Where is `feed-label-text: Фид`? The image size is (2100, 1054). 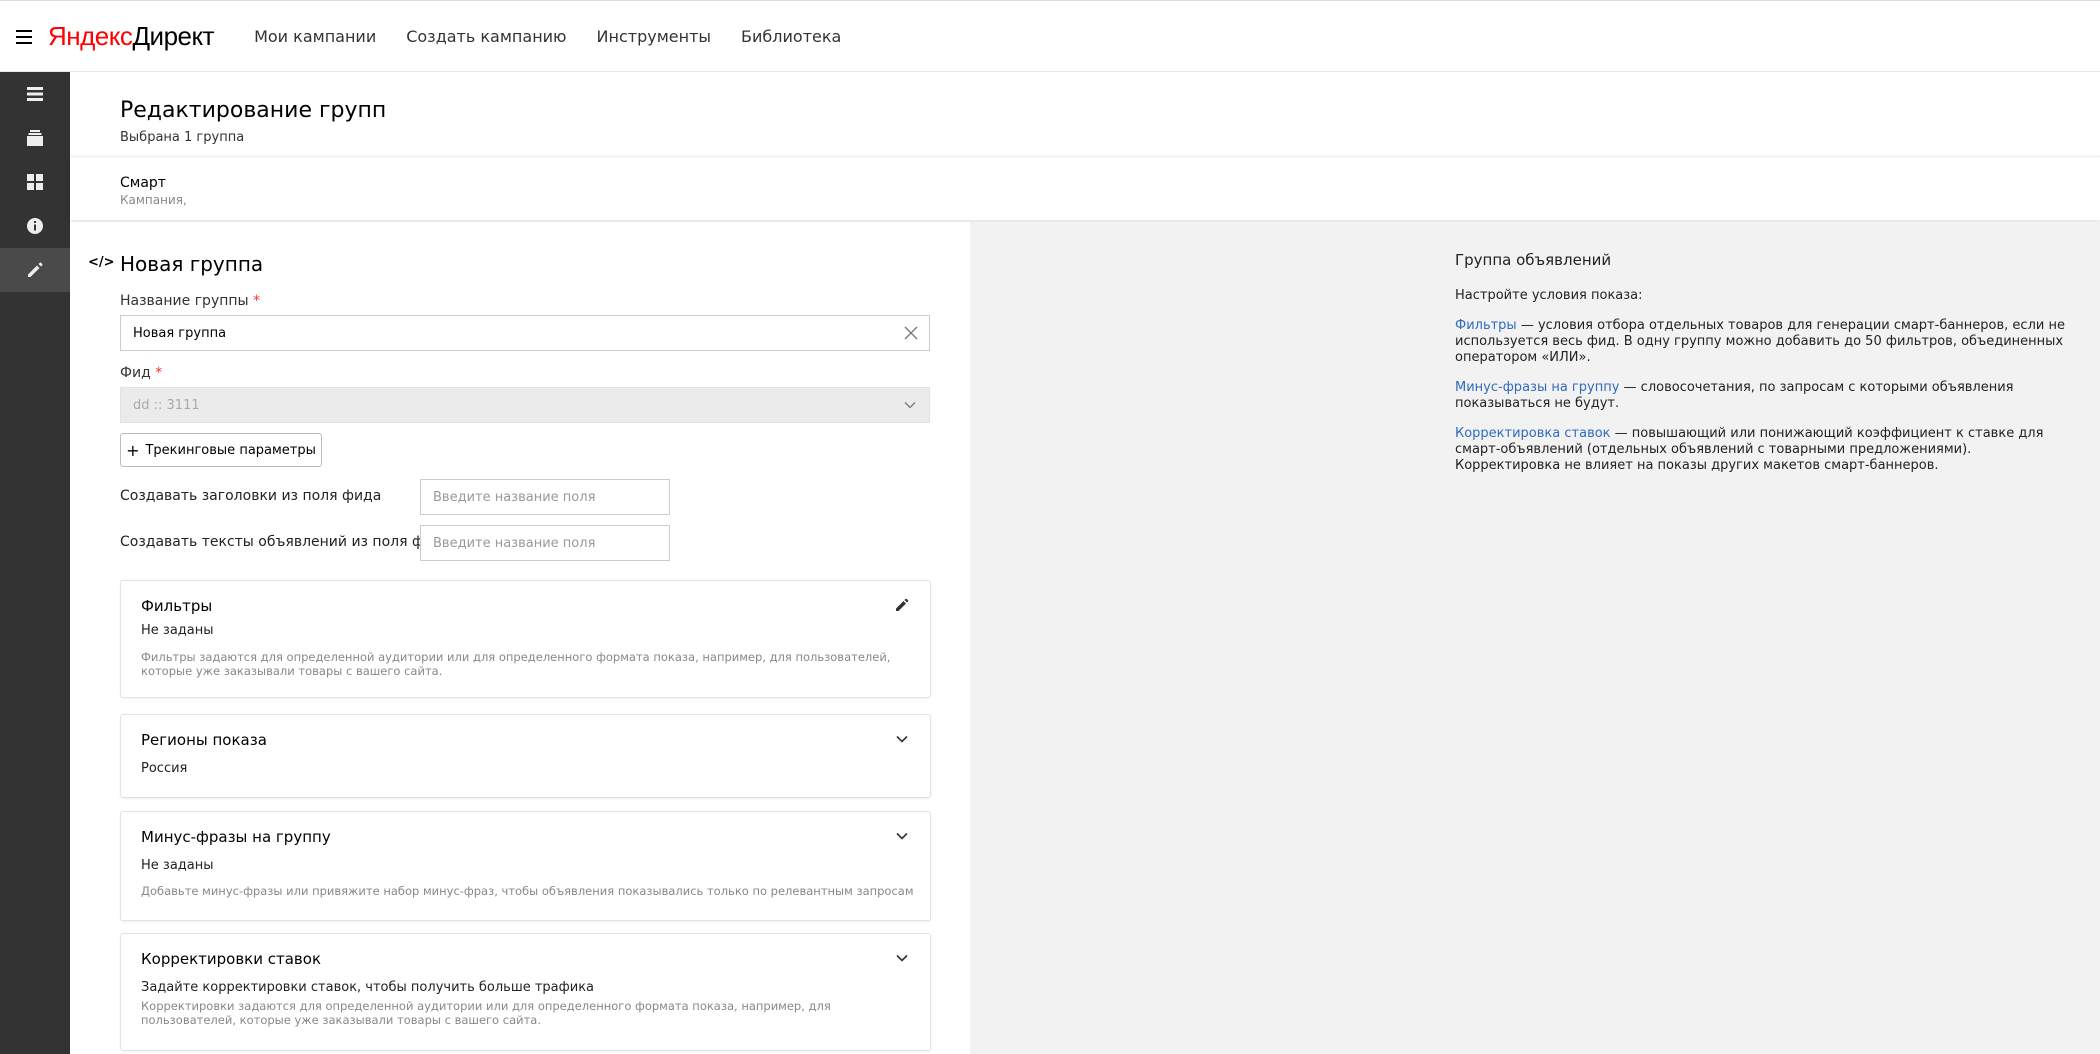 feed-label-text: Фид is located at coordinates (135, 373).